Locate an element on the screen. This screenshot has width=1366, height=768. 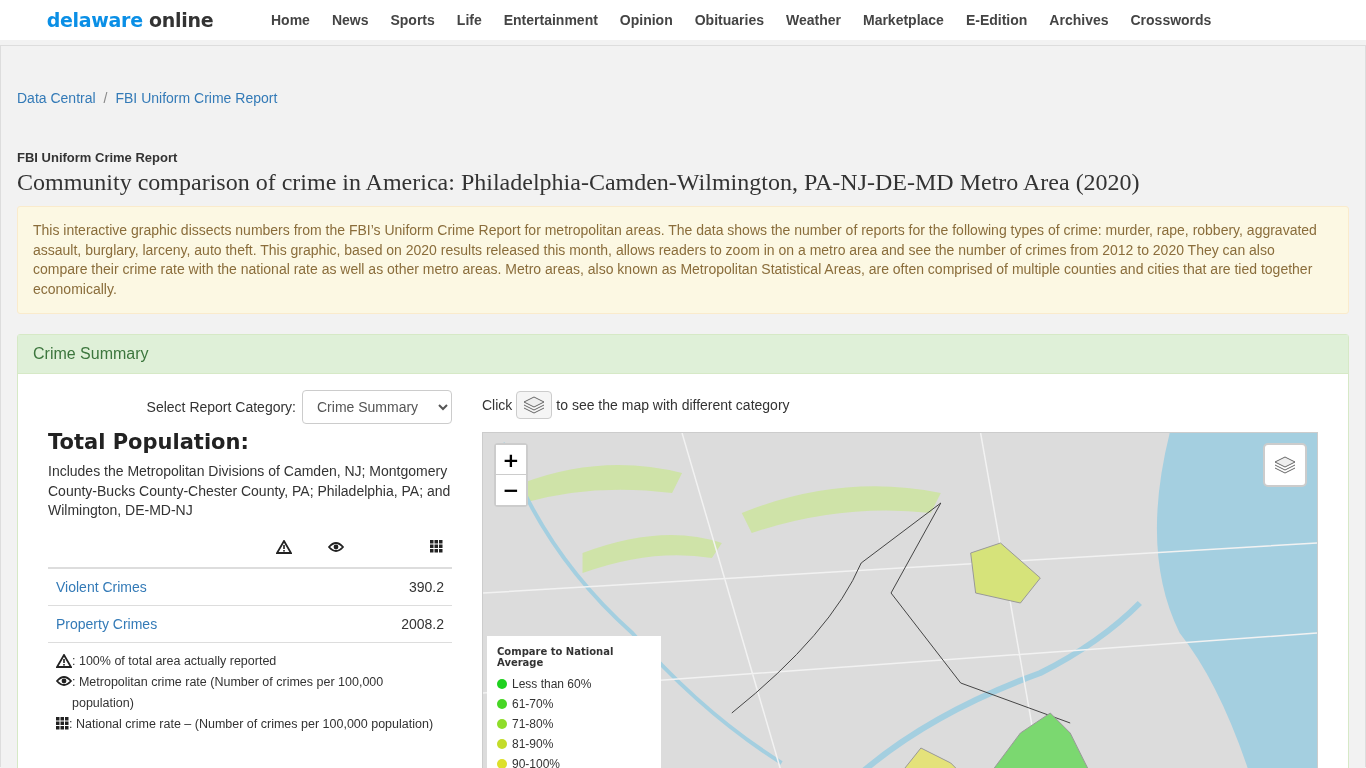
category-select: Crime Summary is located at coordinates (377, 407).